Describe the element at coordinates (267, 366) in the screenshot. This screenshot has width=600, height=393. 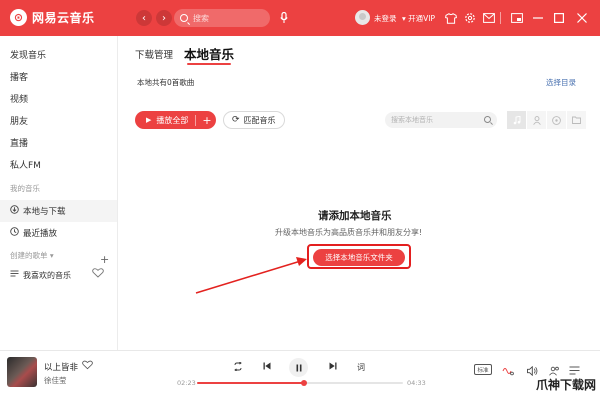
I see `previous-track-icon` at that location.